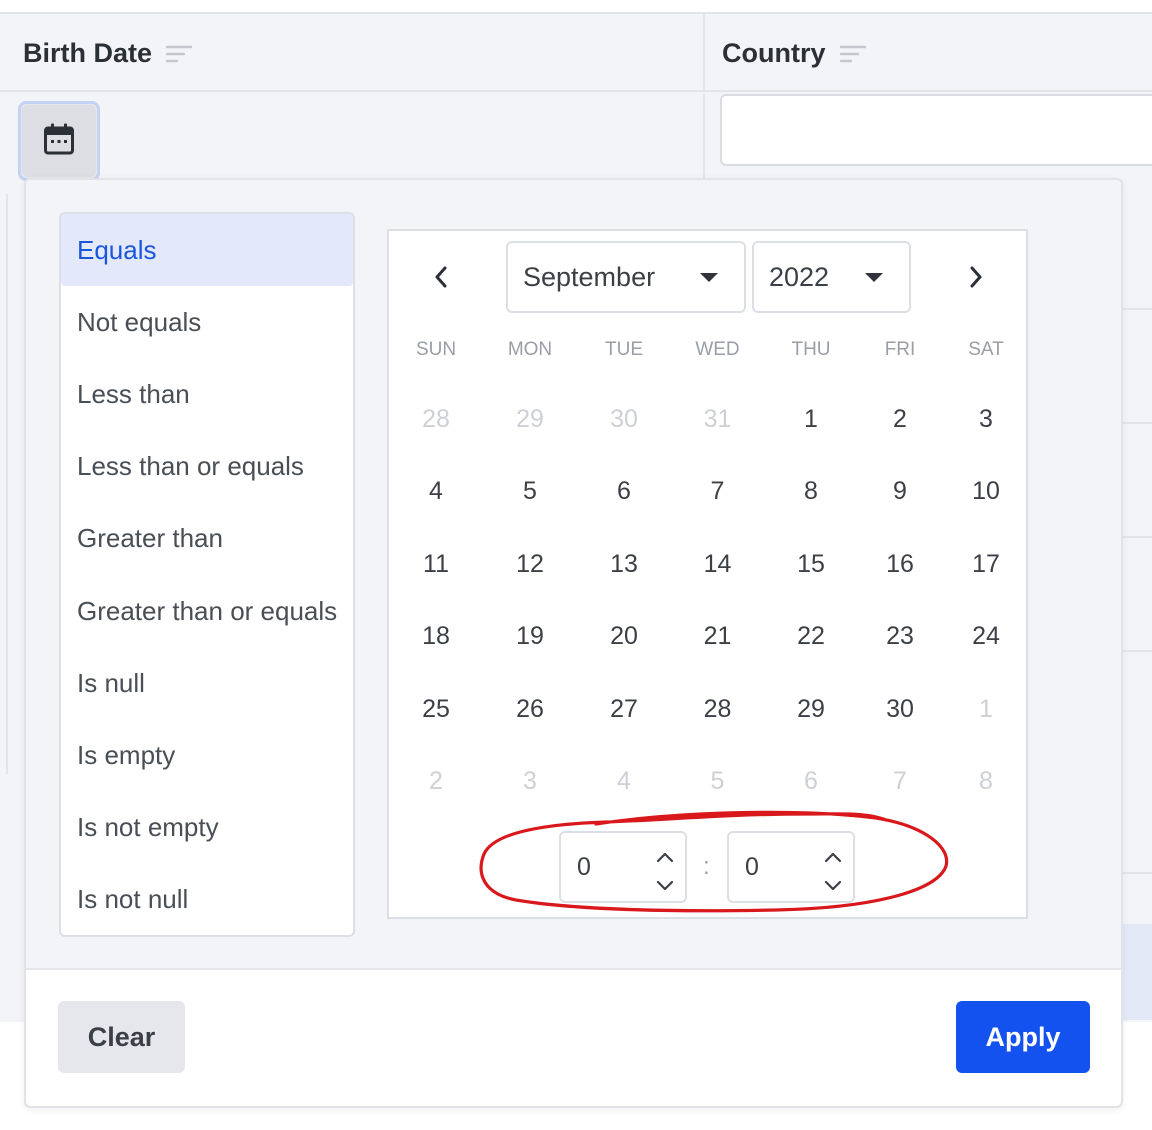 The width and height of the screenshot is (1152, 1130). I want to click on popup-footer: Clear Apply, so click(573, 1037).